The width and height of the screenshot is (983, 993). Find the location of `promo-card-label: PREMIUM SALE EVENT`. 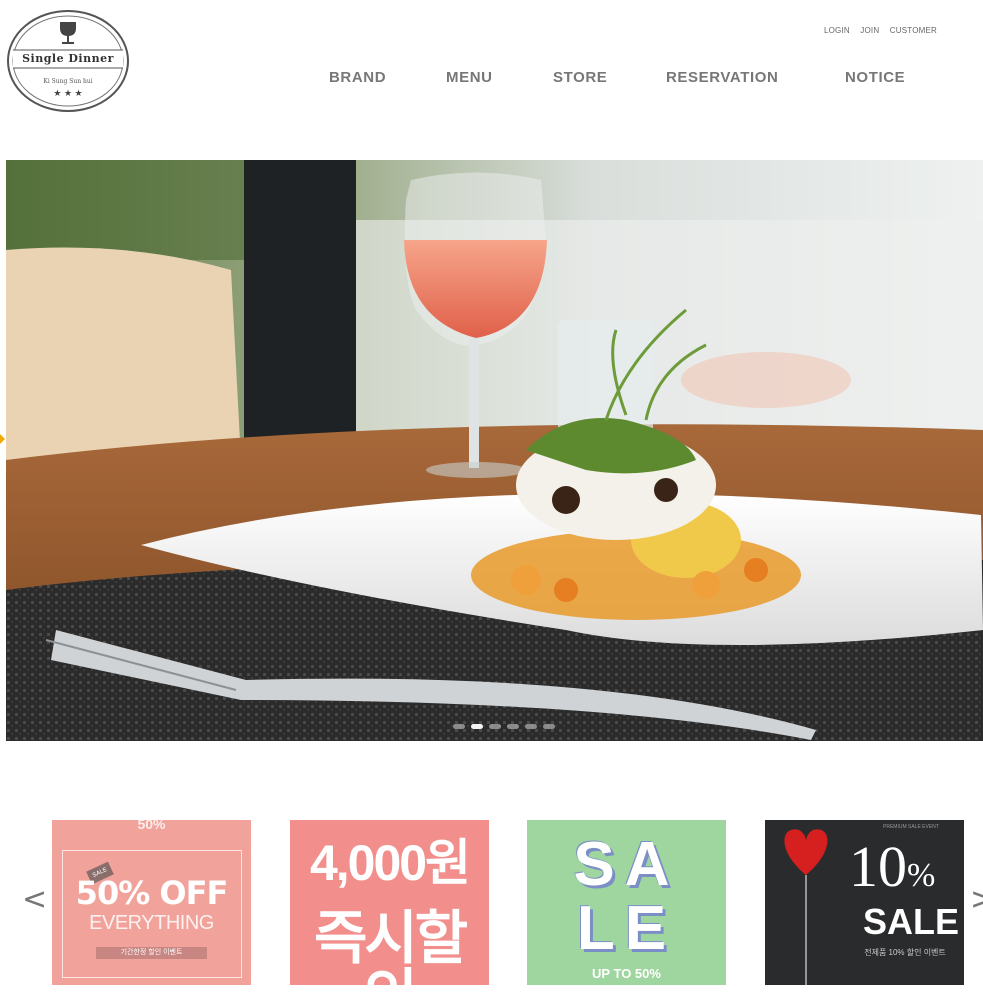

promo-card-label: PREMIUM SALE EVENT is located at coordinates (911, 827).